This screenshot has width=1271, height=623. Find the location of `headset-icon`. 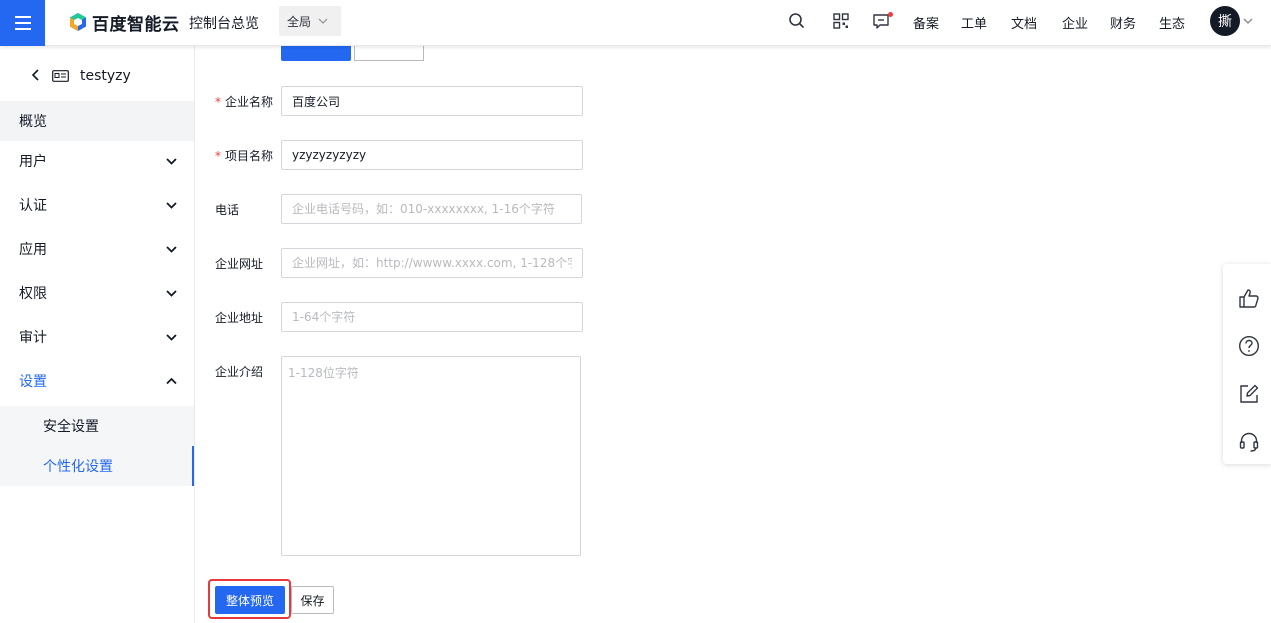

headset-icon is located at coordinates (1249, 442).